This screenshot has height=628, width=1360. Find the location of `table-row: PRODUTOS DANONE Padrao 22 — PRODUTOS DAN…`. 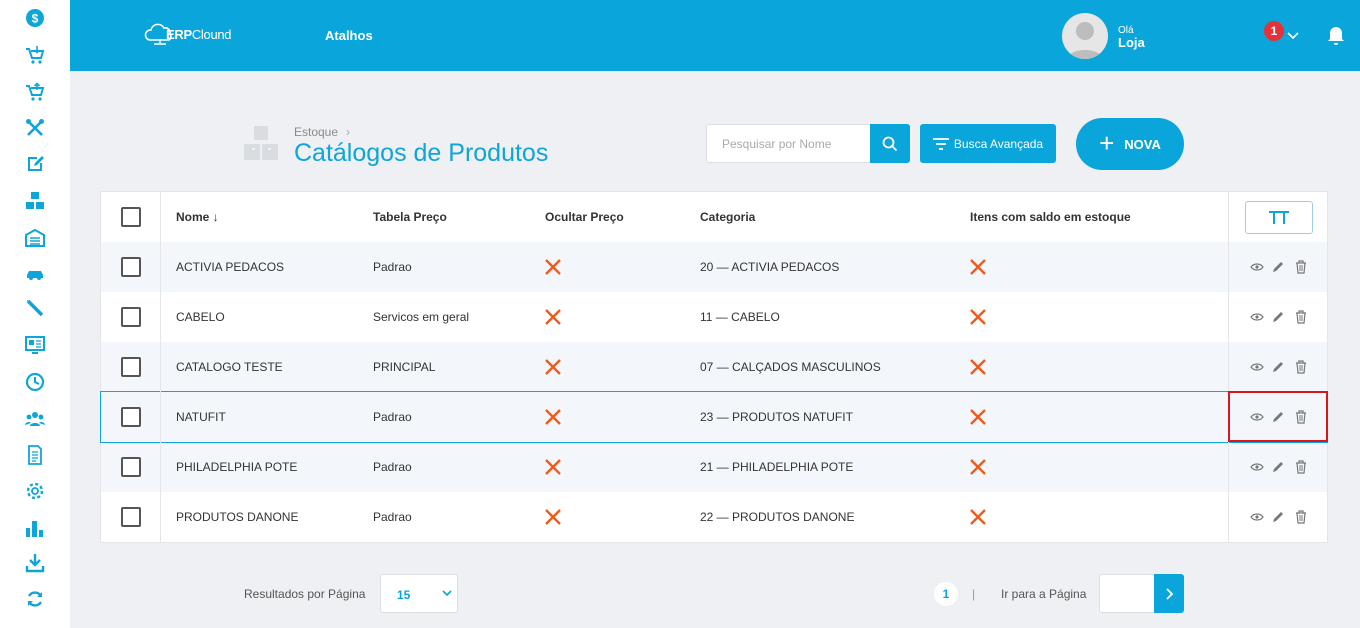

table-row: PRODUTOS DANONE Padrao 22 — PRODUTOS DAN… is located at coordinates (714, 517).